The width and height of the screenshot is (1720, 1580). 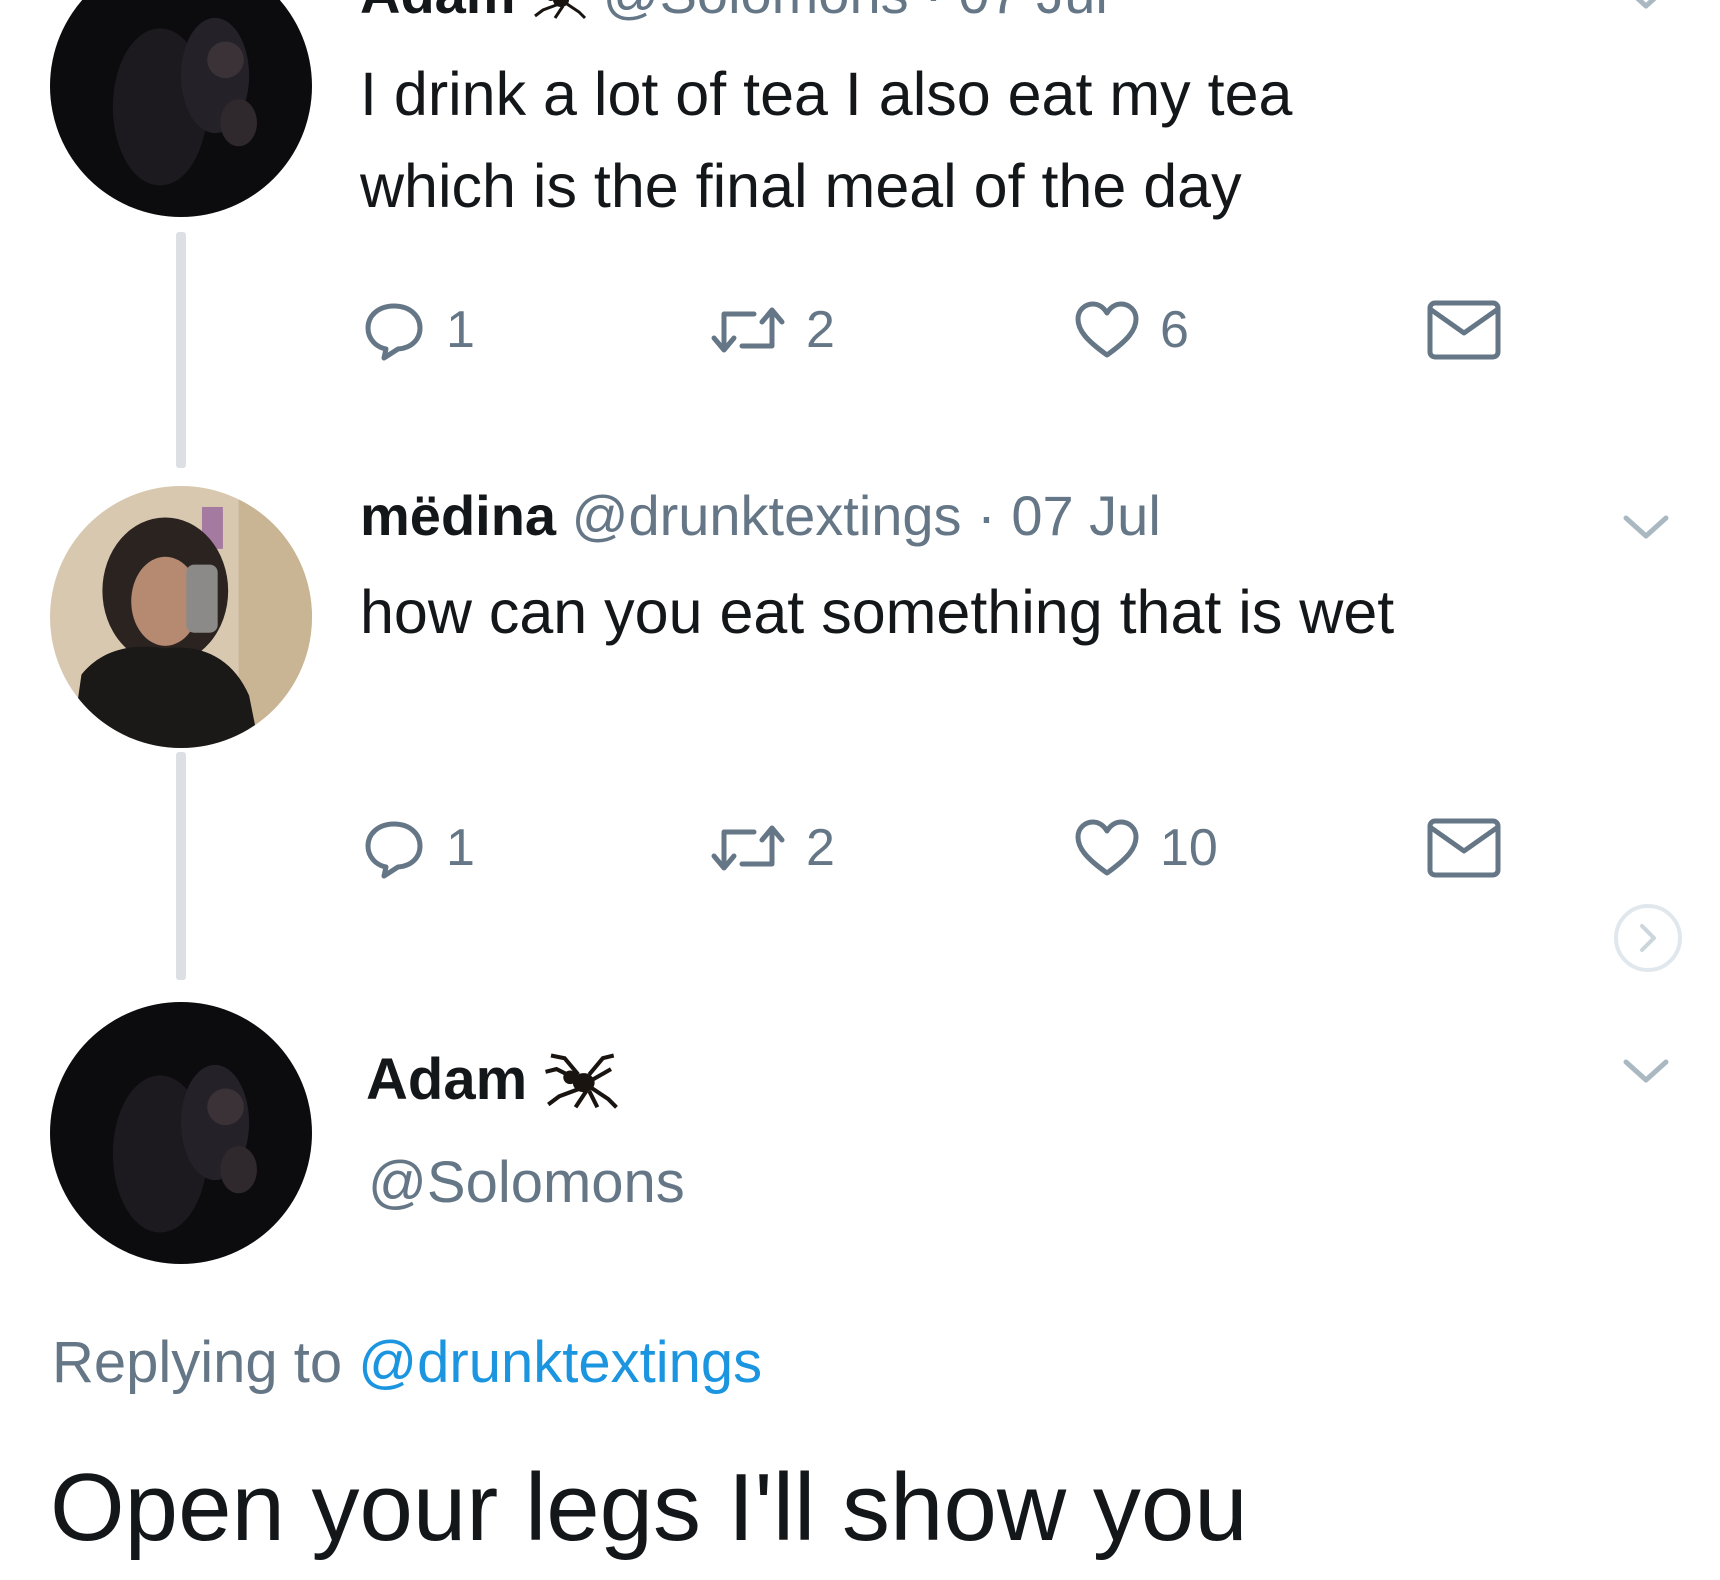 What do you see at coordinates (756, 12) in the screenshot?
I see `tweet-handle: @Solomons` at bounding box center [756, 12].